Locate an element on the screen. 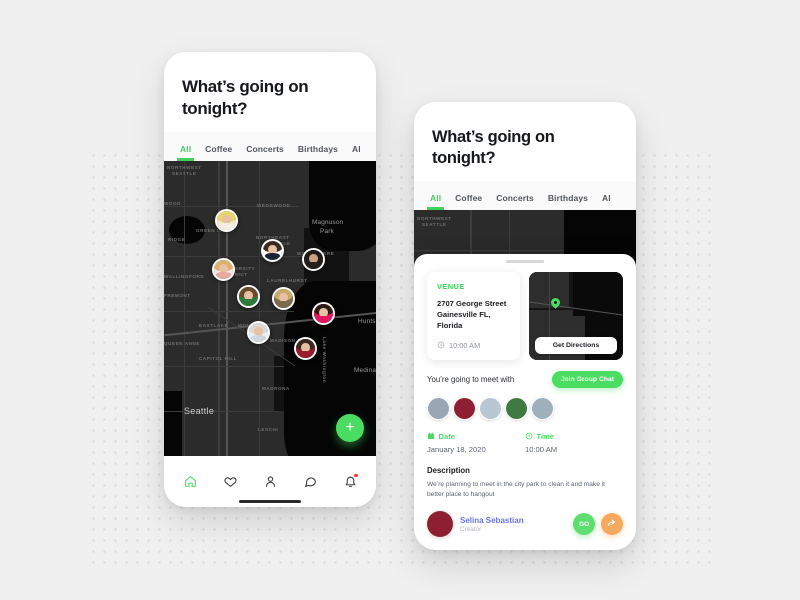 The width and height of the screenshot is (800, 600). venue-time-value: 10:00 AM is located at coordinates (465, 346).